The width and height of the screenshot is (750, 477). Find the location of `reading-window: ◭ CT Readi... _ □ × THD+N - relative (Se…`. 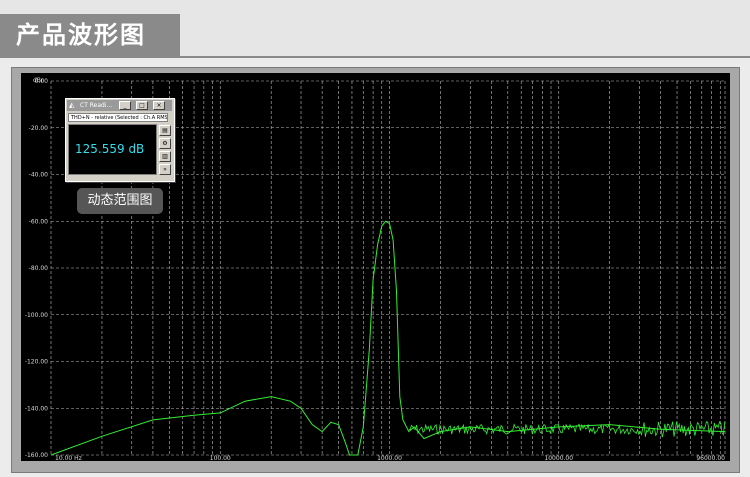

reading-window: ◭ CT Readi... _ □ × THD+N - relative (Se… is located at coordinates (120, 140).